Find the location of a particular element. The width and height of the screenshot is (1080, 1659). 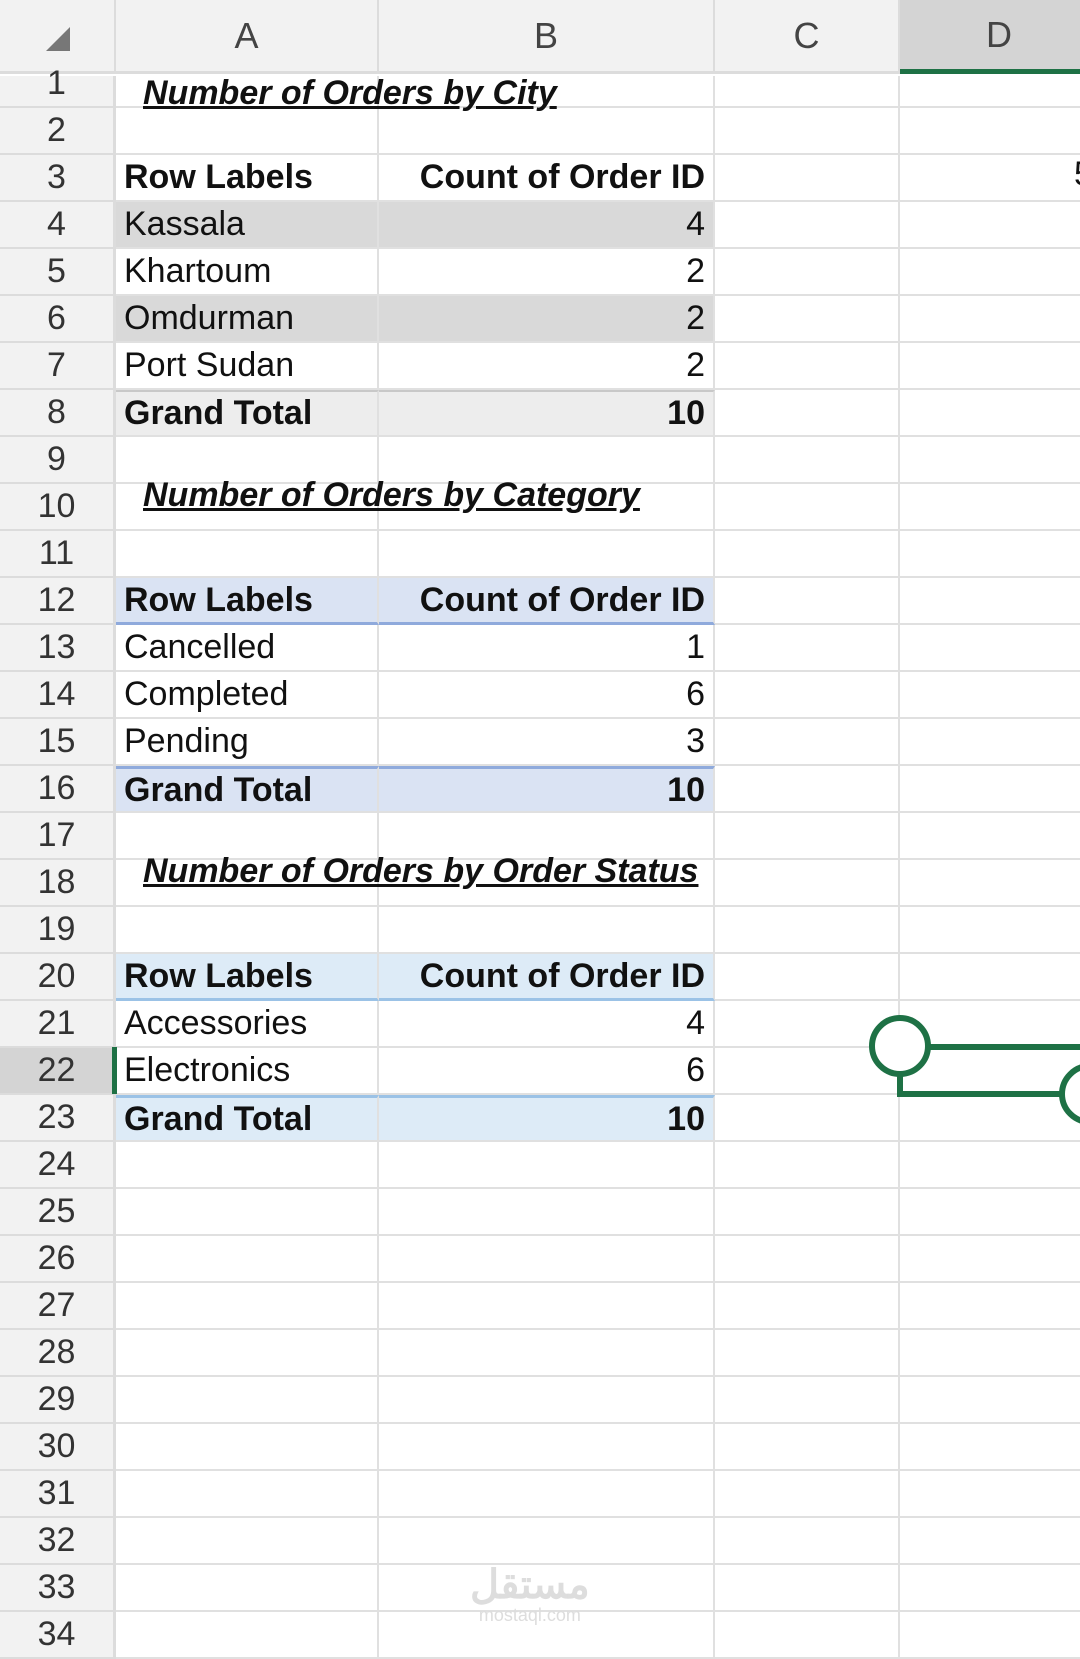

selection-handle-bottom-right is located at coordinates (1069, 1094).